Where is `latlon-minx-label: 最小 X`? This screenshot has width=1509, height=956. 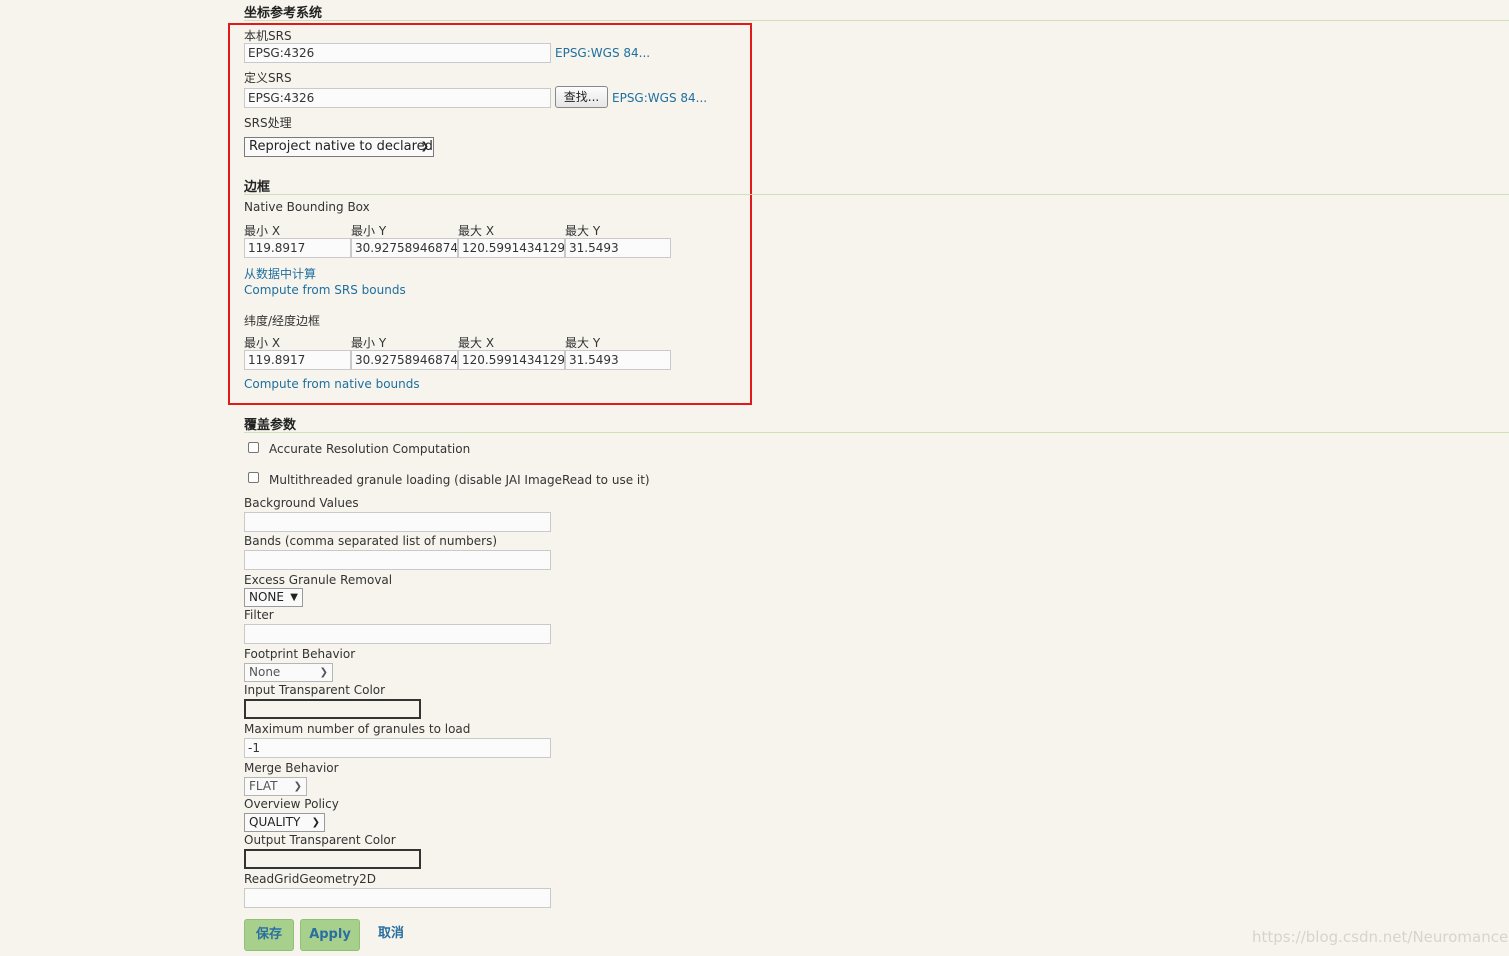
latlon-minx-label: 最小 X is located at coordinates (262, 343).